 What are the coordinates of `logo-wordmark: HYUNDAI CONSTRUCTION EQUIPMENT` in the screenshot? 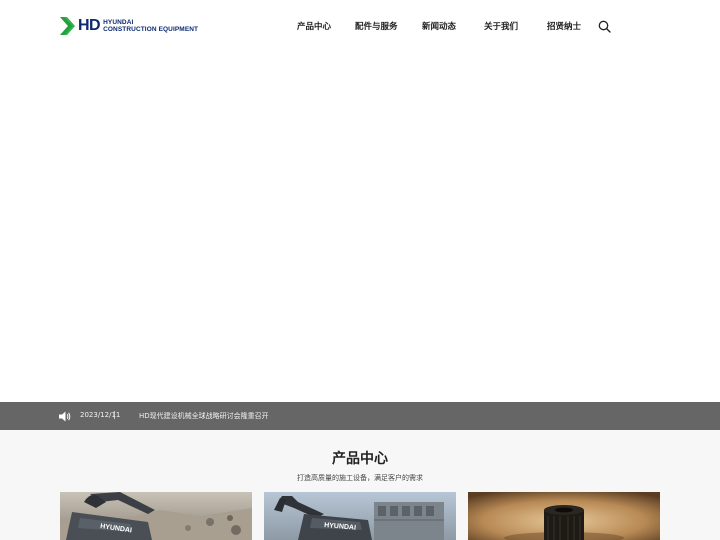 It's located at (150, 26).